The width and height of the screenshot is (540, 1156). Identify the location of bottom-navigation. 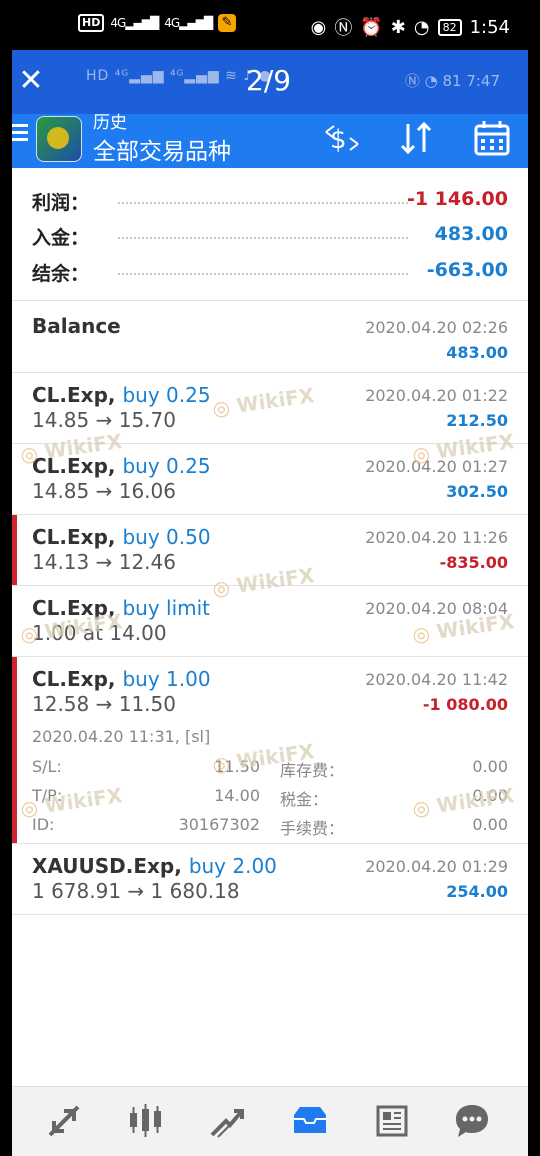
(270, 1121).